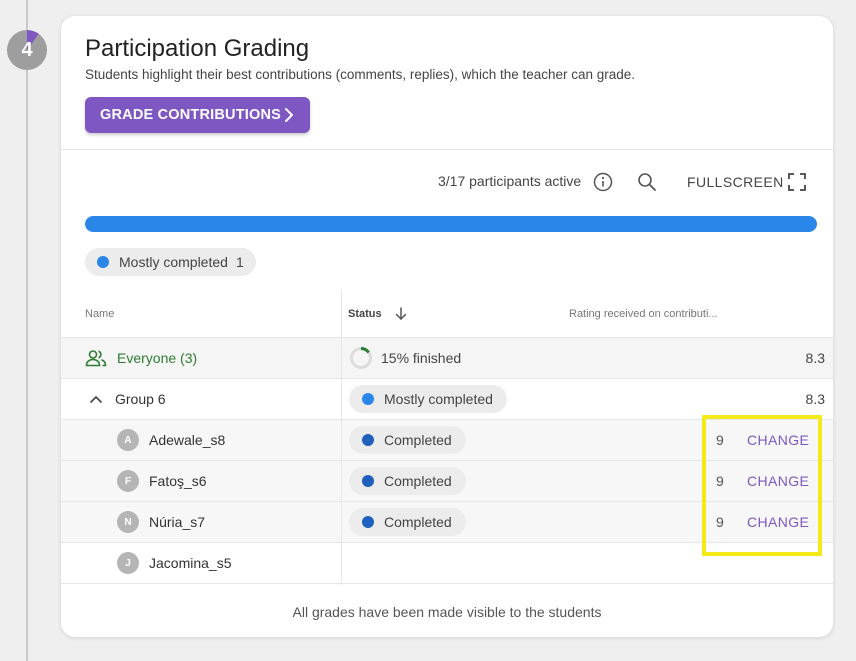 This screenshot has height=661, width=856. Describe the element at coordinates (447, 149) in the screenshot. I see `header-divider` at that location.